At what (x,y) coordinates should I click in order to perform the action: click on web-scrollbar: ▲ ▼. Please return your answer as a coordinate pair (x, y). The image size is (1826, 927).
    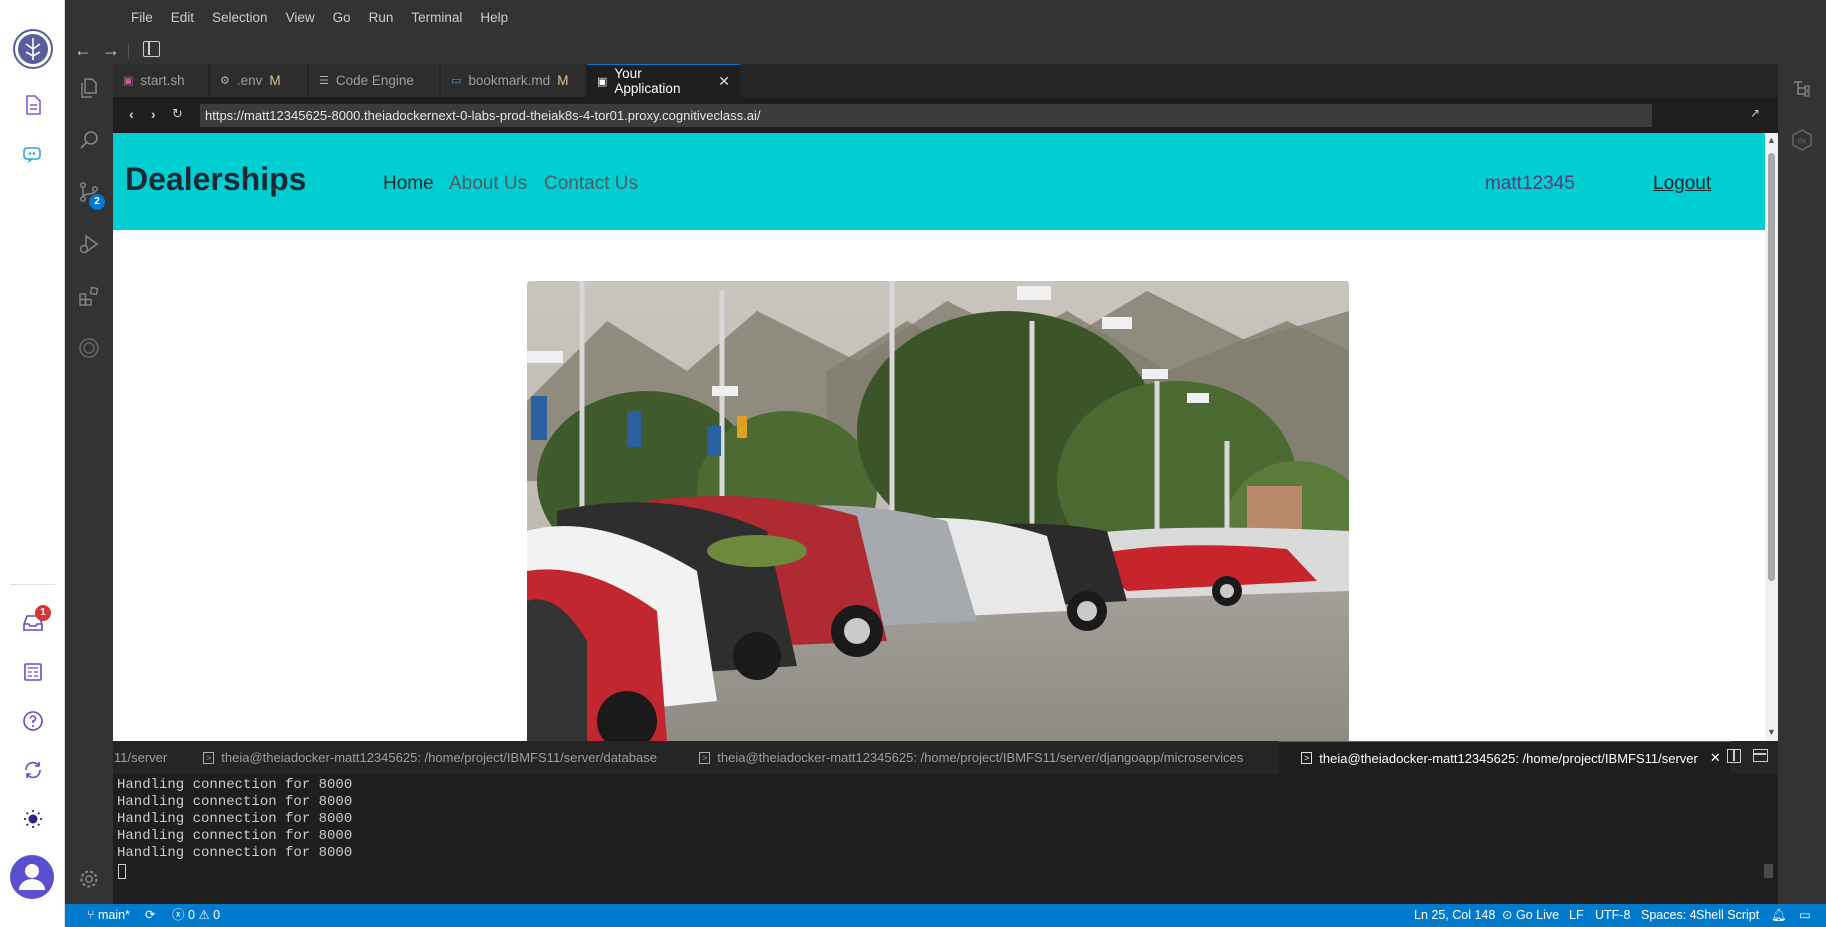
    Looking at the image, I should click on (1771, 437).